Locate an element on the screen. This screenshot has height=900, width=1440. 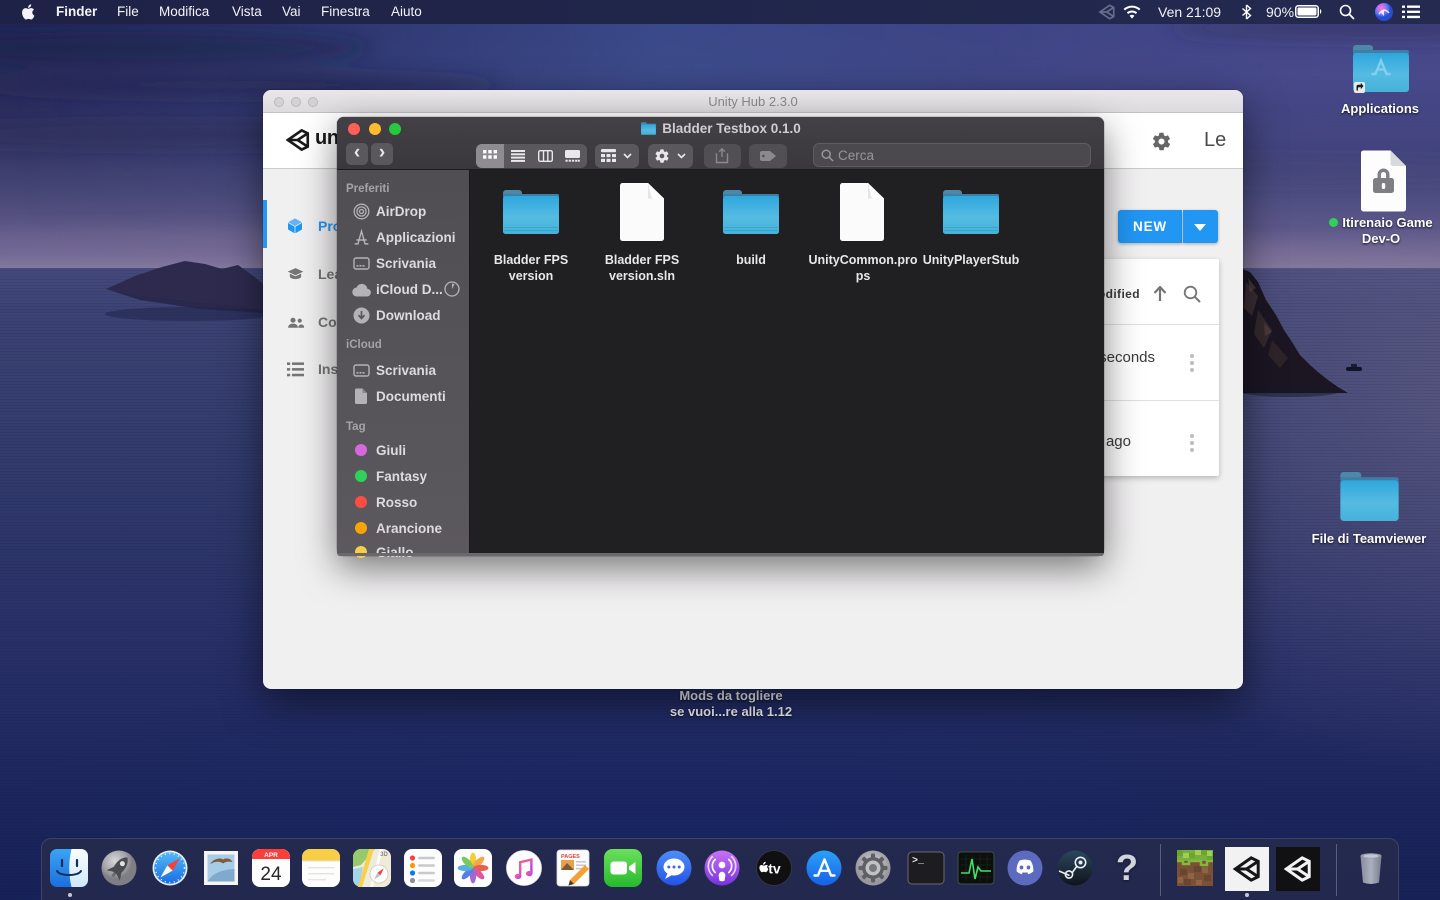
svg-text: tv is located at coordinates (774, 869).